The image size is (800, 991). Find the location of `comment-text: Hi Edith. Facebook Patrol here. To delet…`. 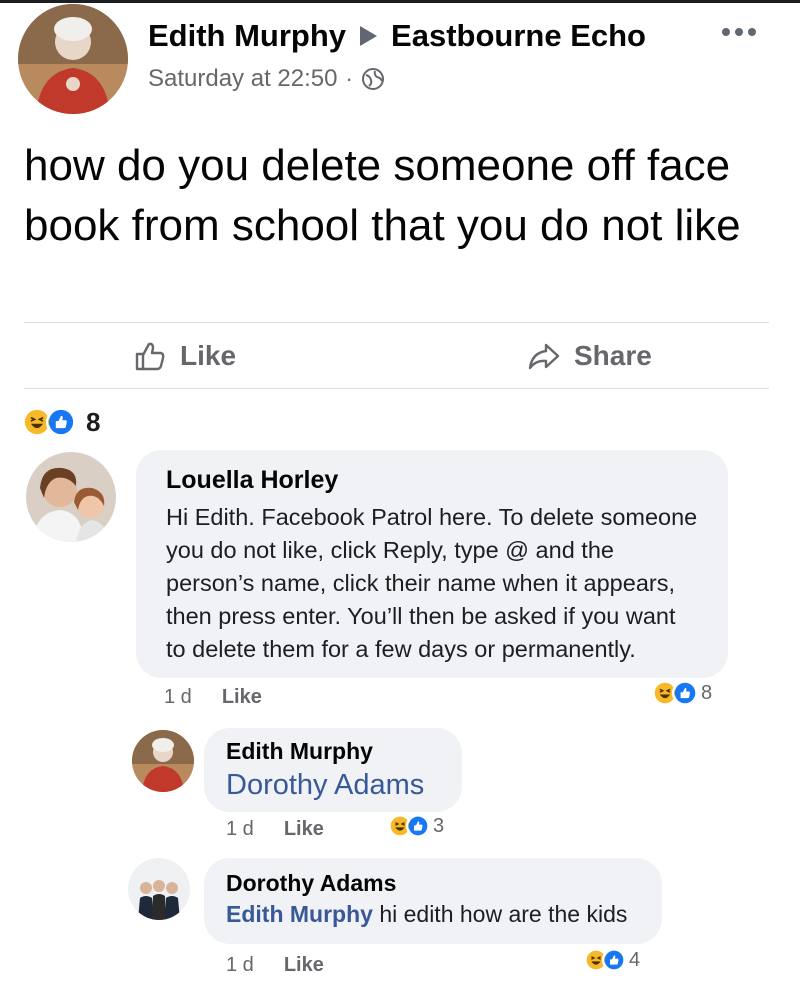

comment-text: Hi Edith. Facebook Patrol here. To delet… is located at coordinates (432, 583).